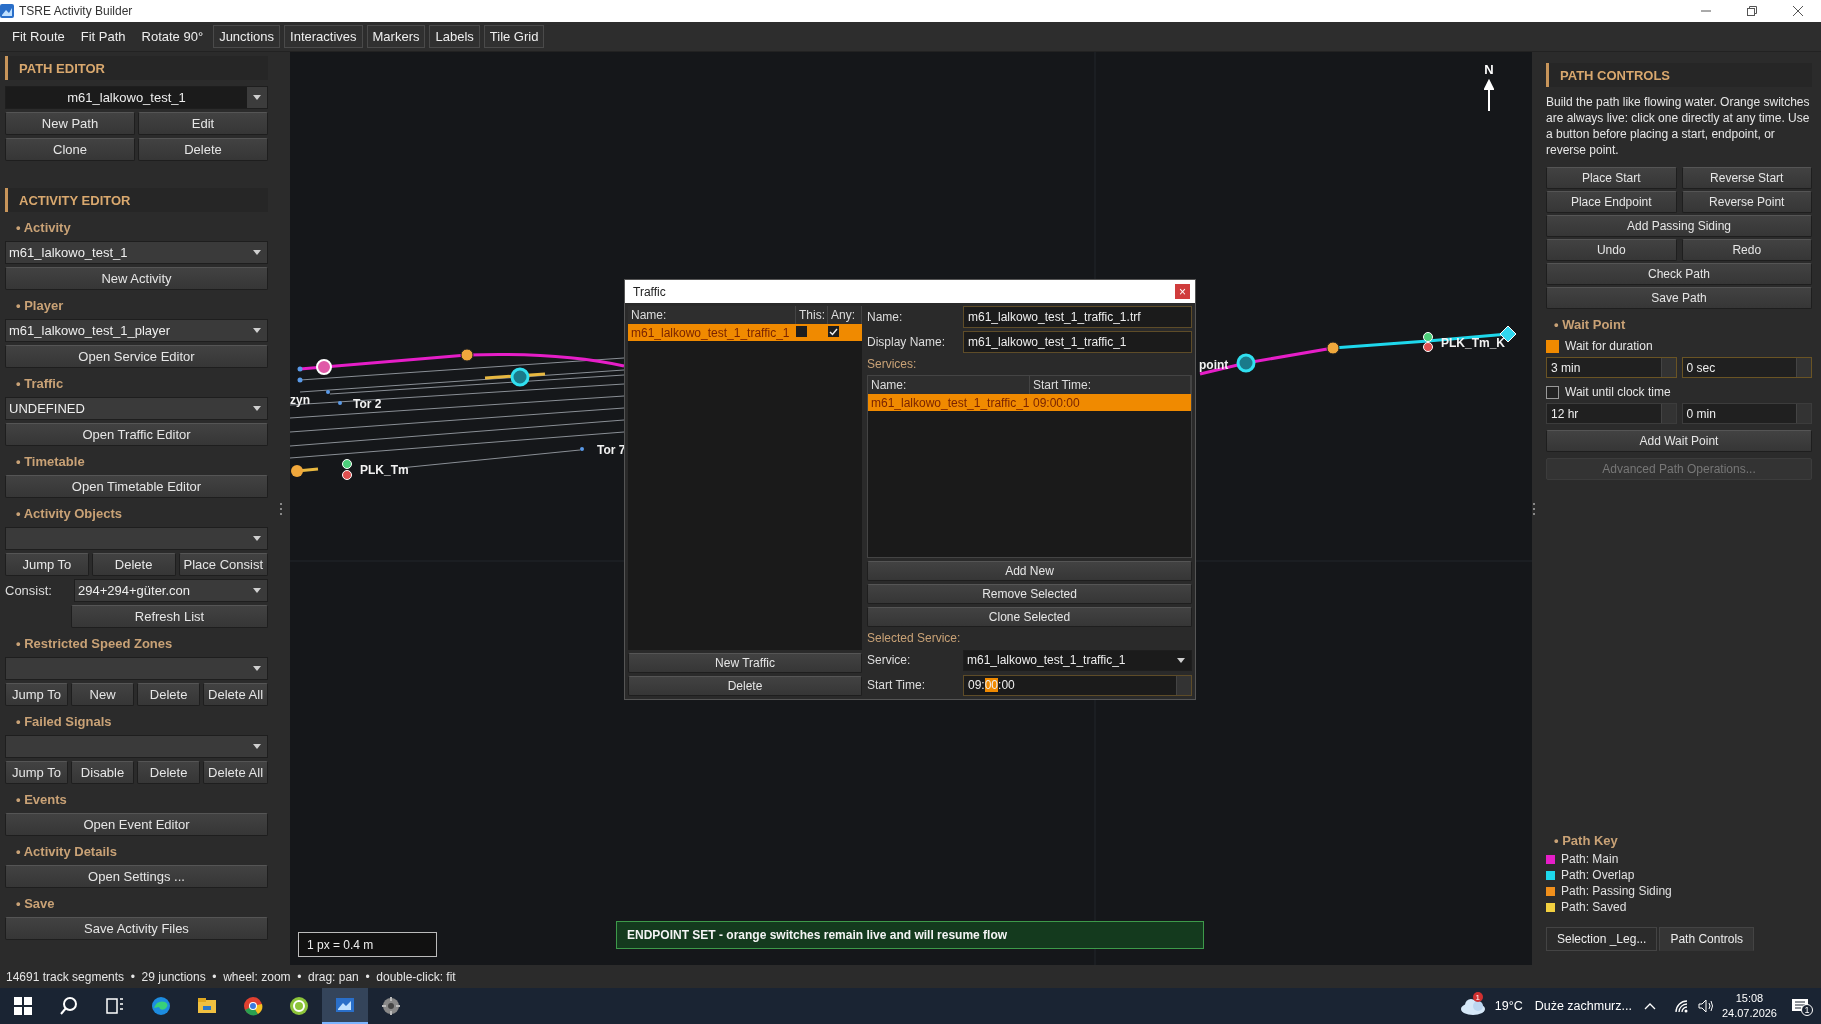 Image resolution: width=1821 pixels, height=1024 pixels. I want to click on toolbar-button: Tile Grid, so click(514, 36).